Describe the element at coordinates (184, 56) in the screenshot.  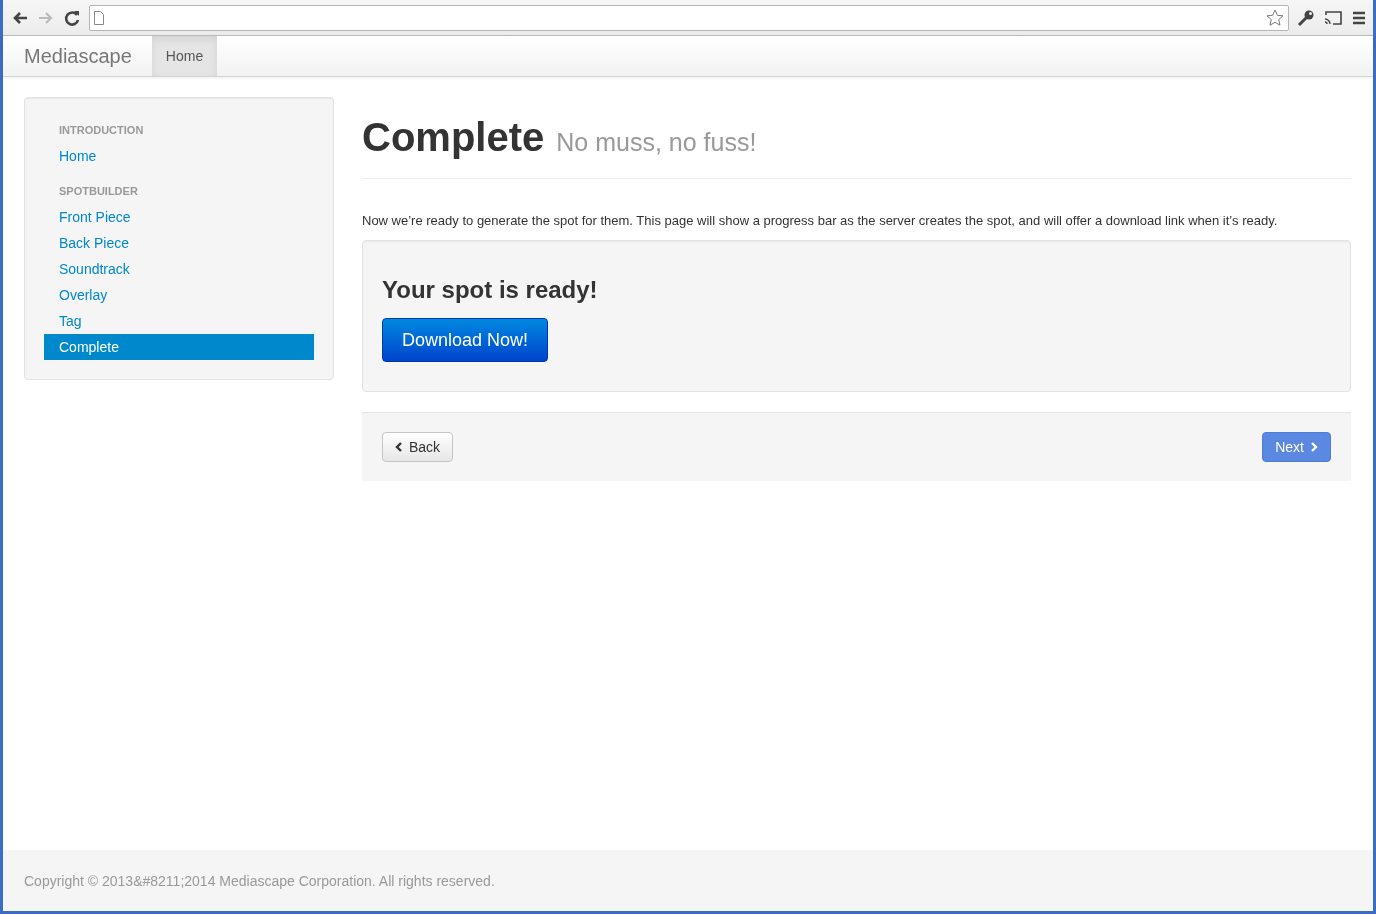
I see `nav-tab: Home` at that location.